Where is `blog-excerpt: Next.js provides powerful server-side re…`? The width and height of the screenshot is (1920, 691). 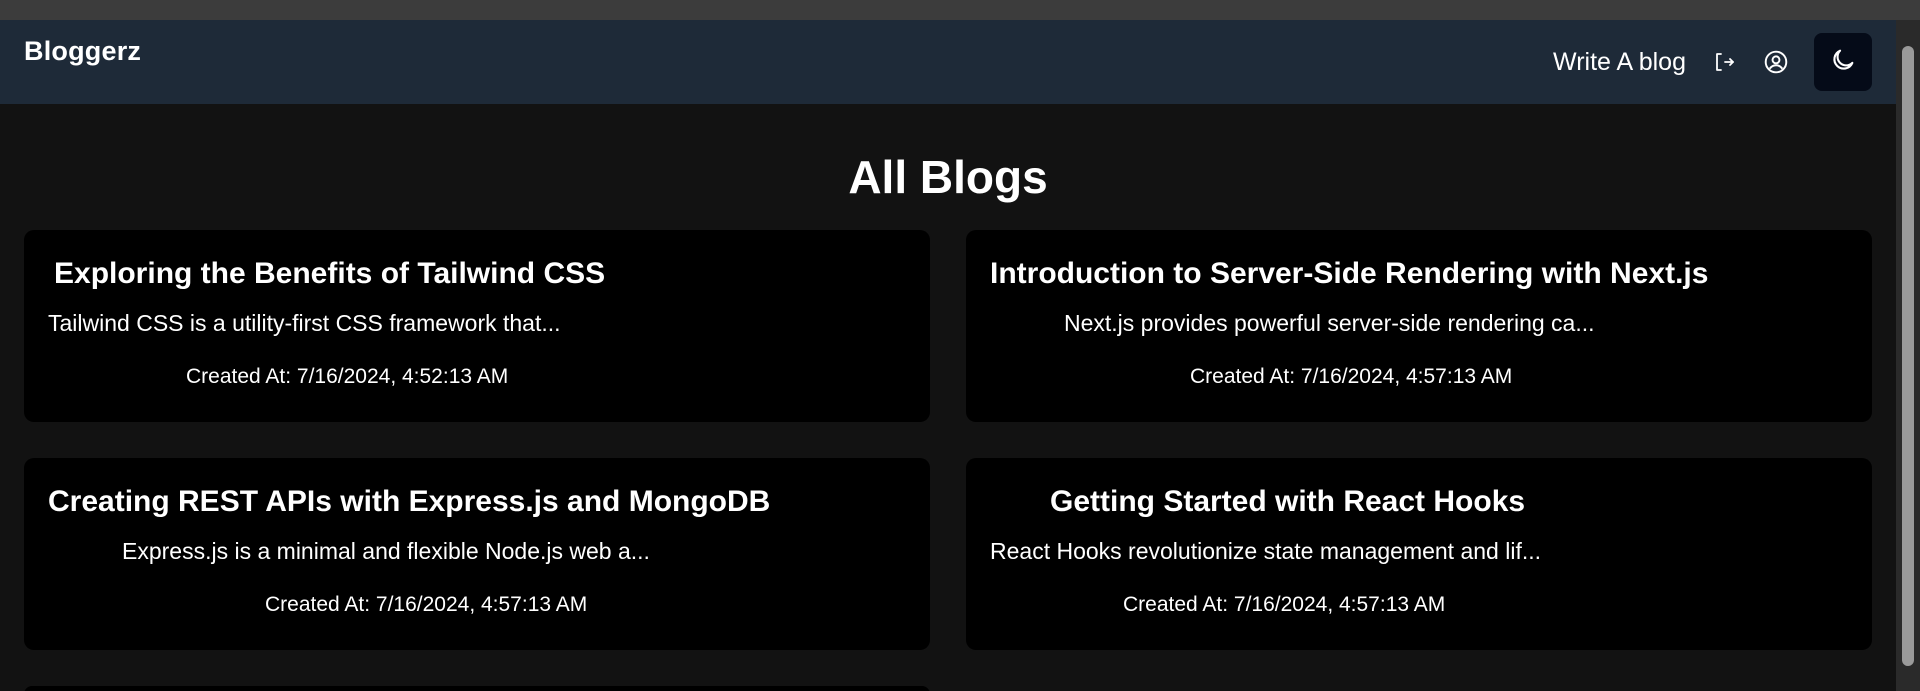 blog-excerpt: Next.js provides powerful server-side re… is located at coordinates (1329, 323).